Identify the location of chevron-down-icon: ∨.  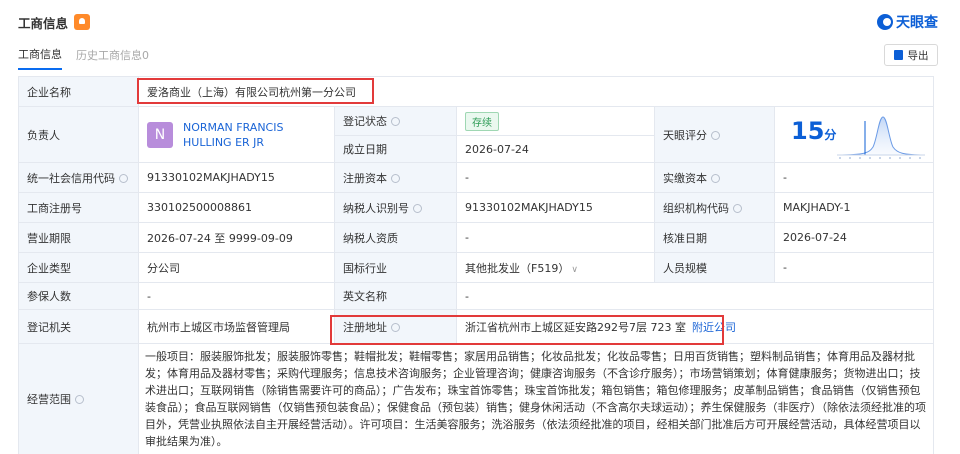
(574, 270).